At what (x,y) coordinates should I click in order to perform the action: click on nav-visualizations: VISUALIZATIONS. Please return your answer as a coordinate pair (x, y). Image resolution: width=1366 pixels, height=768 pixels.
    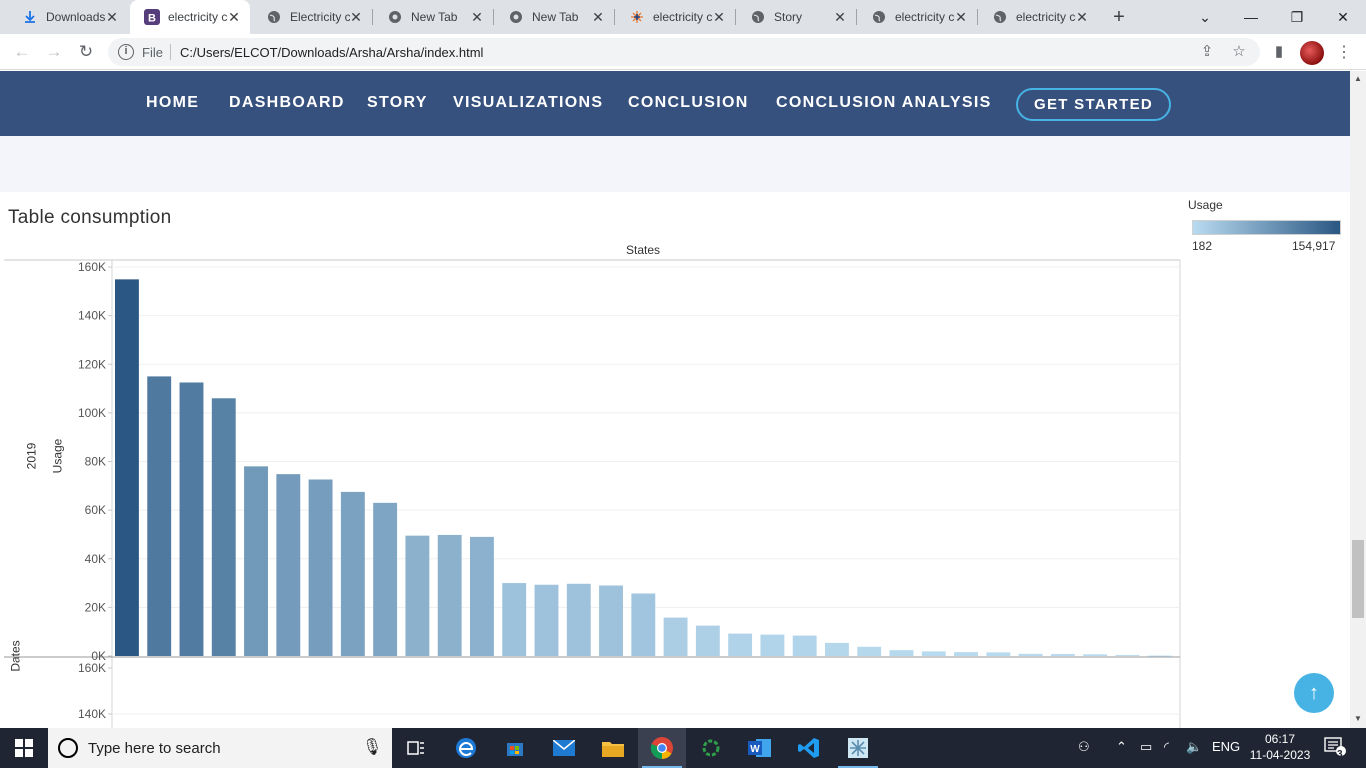
    Looking at the image, I should click on (528, 103).